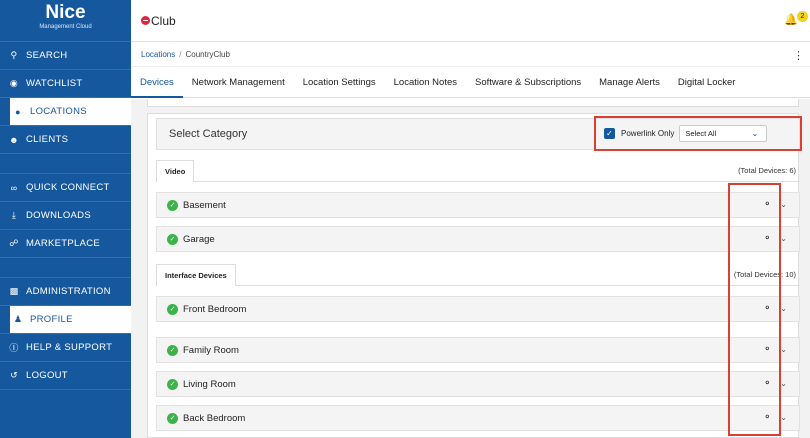 This screenshot has width=810, height=438. Describe the element at coordinates (214, 418) in the screenshot. I see `device-name: Back Bedroom` at that location.